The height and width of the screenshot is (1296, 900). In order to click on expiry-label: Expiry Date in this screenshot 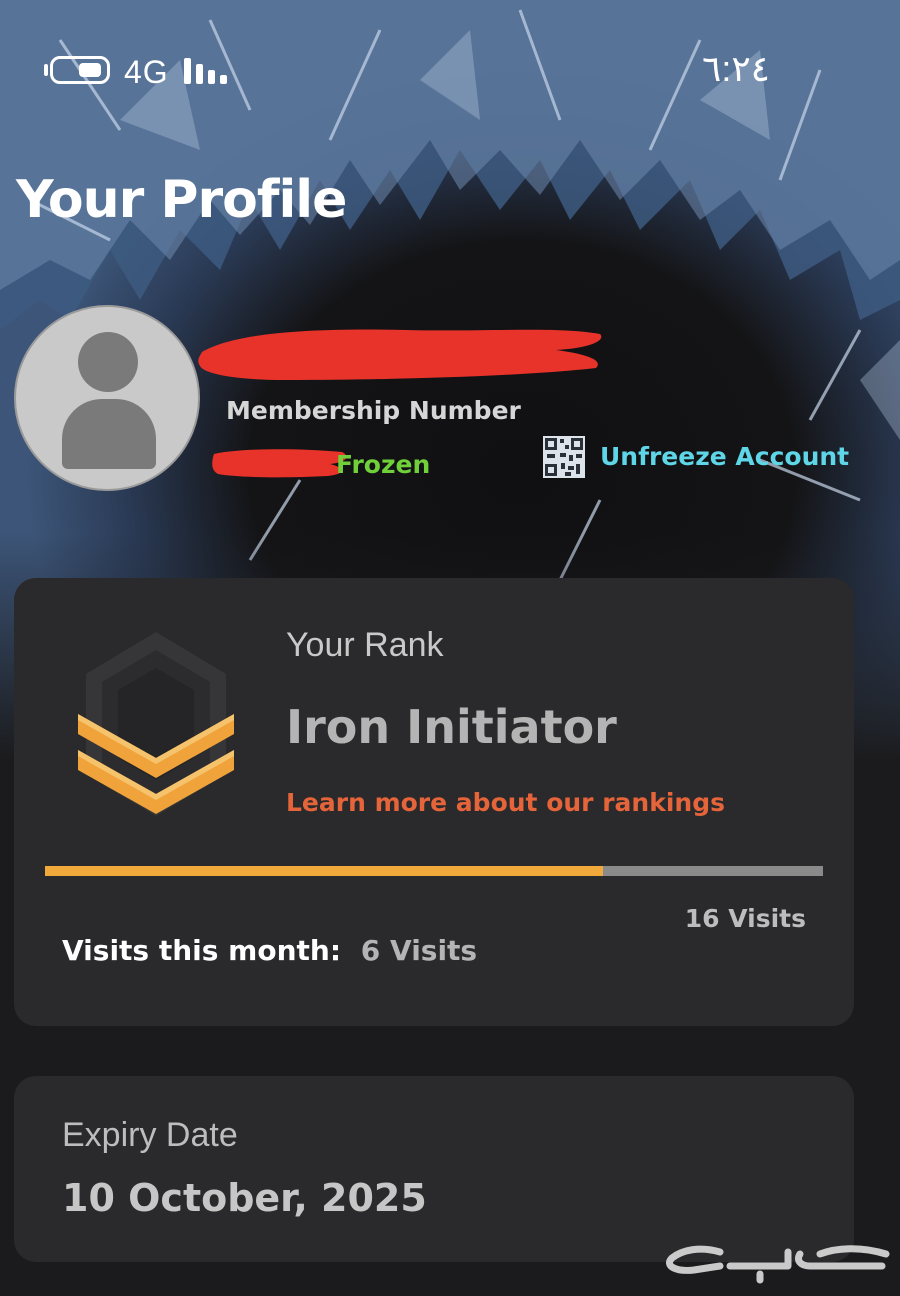, I will do `click(150, 1135)`.